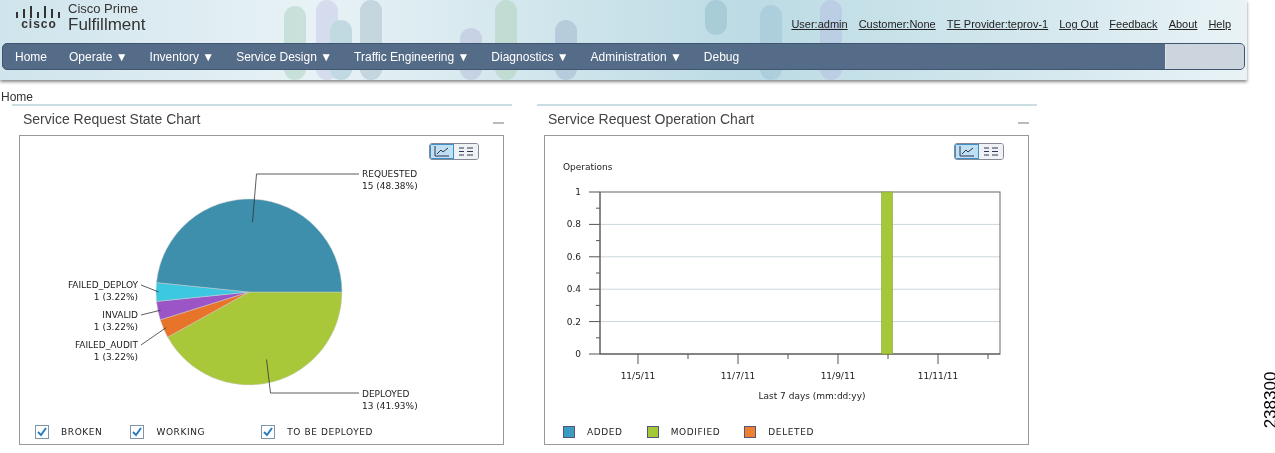 This screenshot has height=453, width=1275. I want to click on x-tick-label: 11/7/11, so click(738, 376).